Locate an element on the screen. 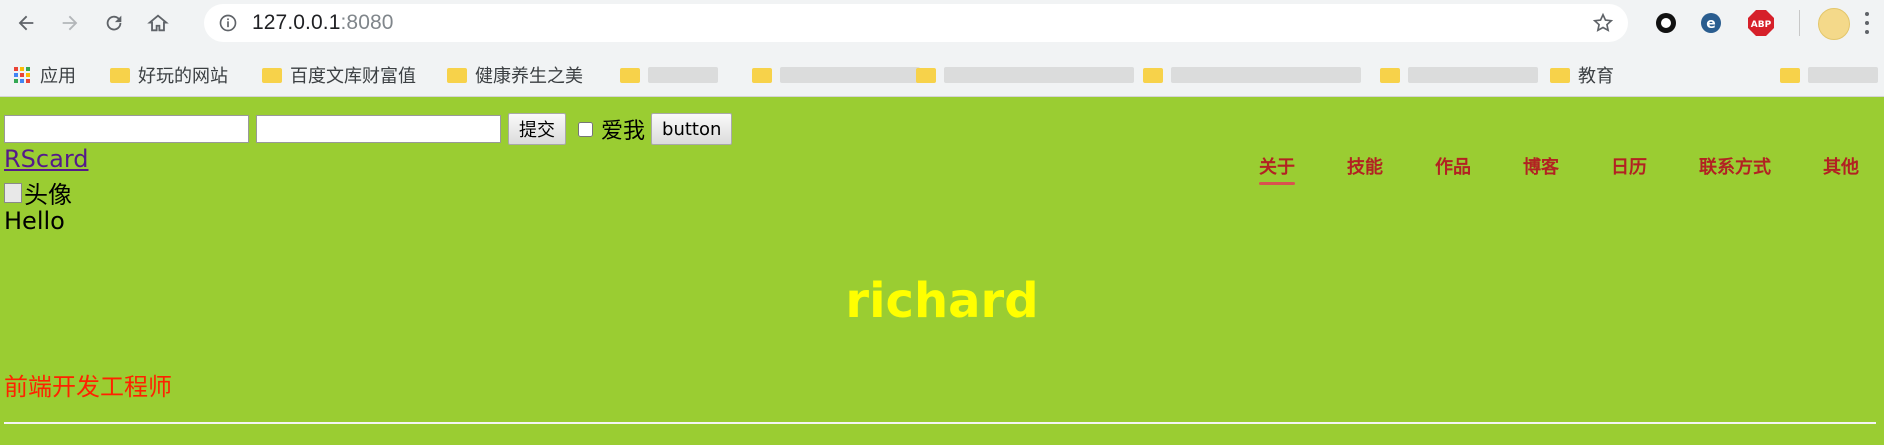 This screenshot has height=445, width=1884. bookmark-folder-1: 好玩的网站 is located at coordinates (169, 75).